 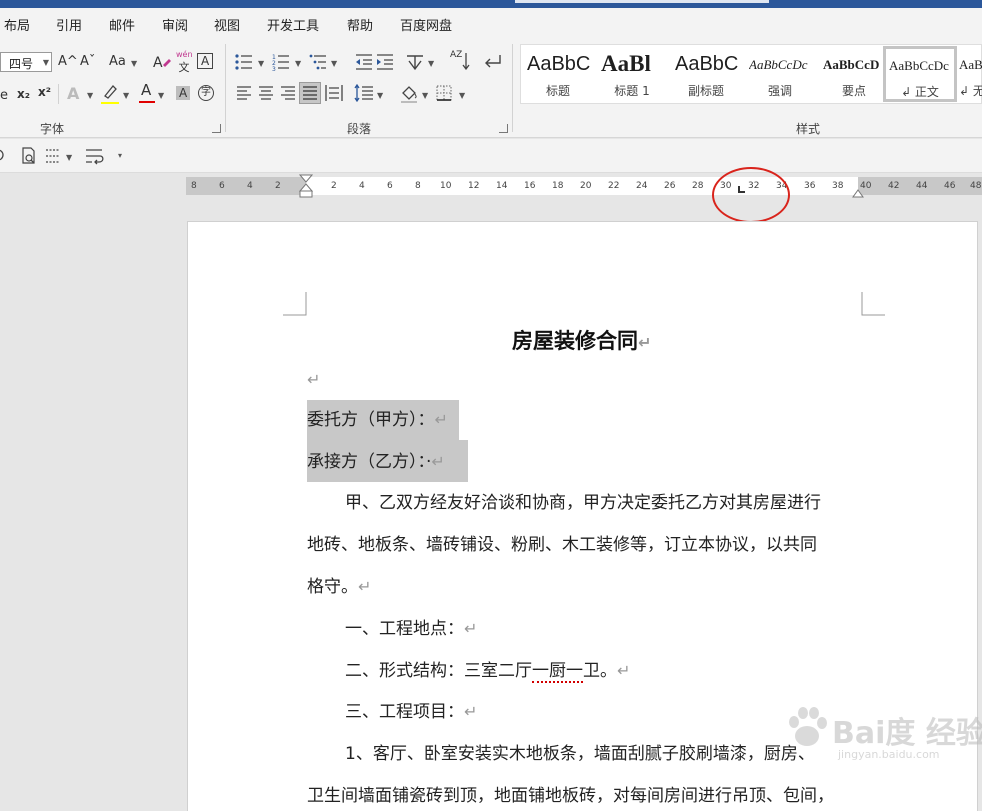 I want to click on subscript-button: x₂, so click(x=23, y=94).